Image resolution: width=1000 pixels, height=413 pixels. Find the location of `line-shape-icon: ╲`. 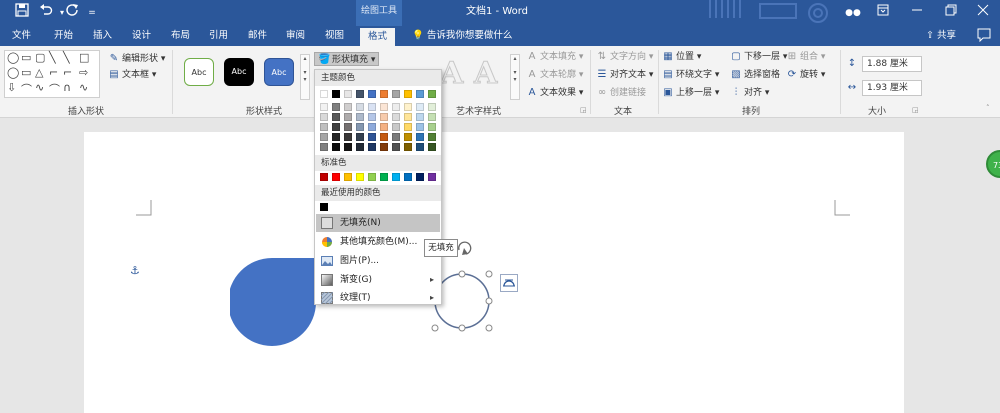

line-shape-icon: ╲ is located at coordinates (52, 57).